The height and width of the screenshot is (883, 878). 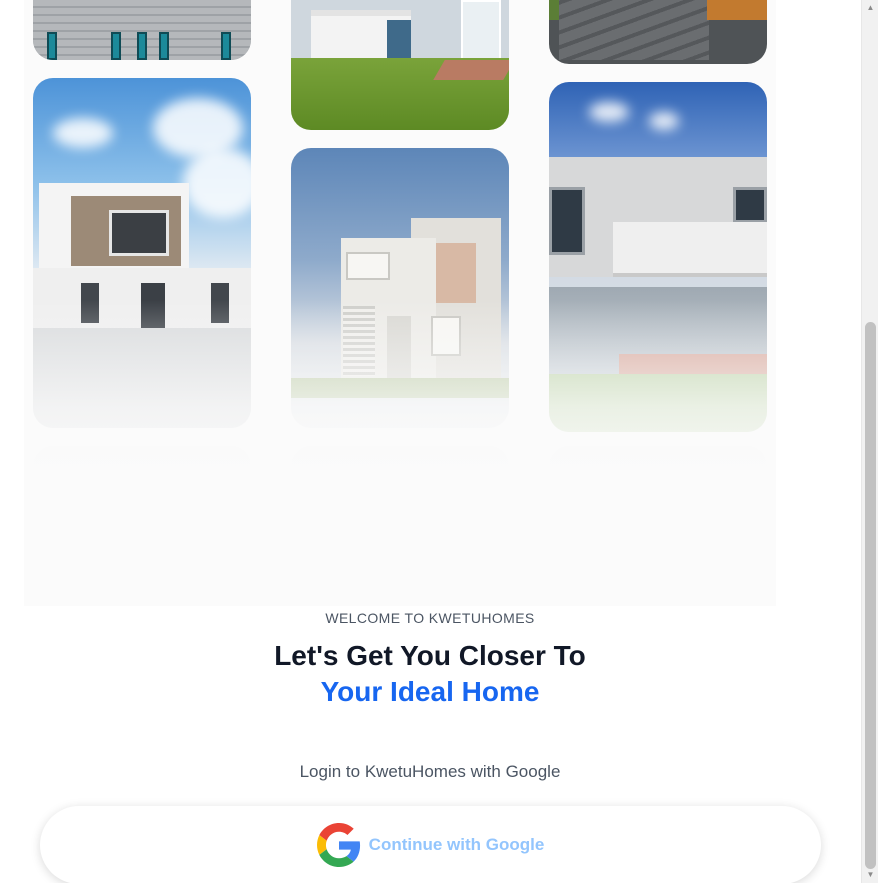 I want to click on arrow-up-icon: ▲, so click(x=870, y=8).